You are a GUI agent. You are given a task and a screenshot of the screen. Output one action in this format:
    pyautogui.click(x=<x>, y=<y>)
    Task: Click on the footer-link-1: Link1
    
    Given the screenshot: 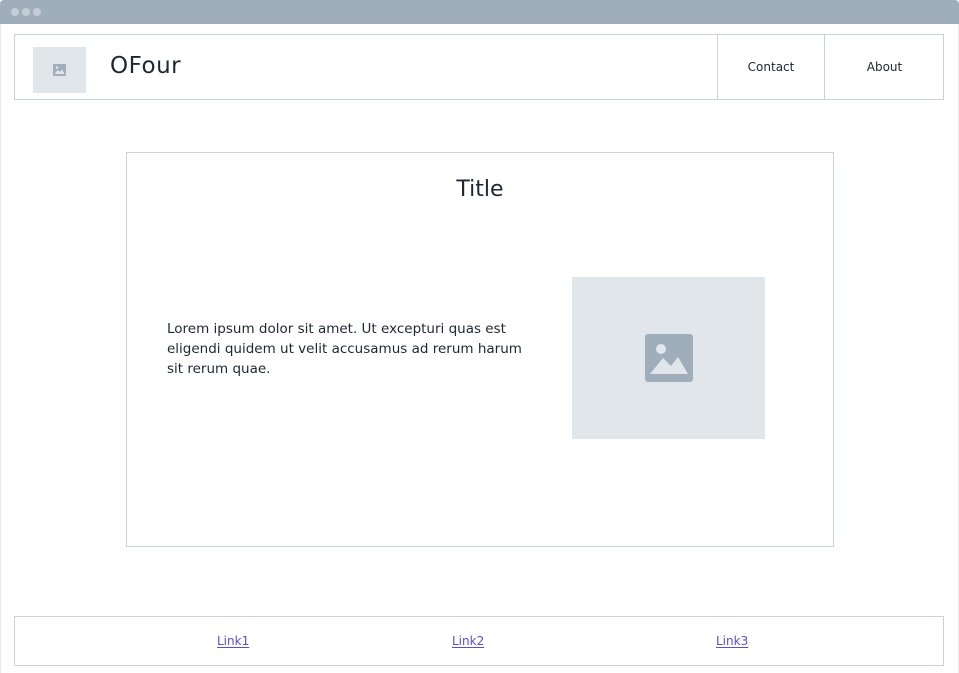 What is the action you would take?
    pyautogui.click(x=233, y=641)
    